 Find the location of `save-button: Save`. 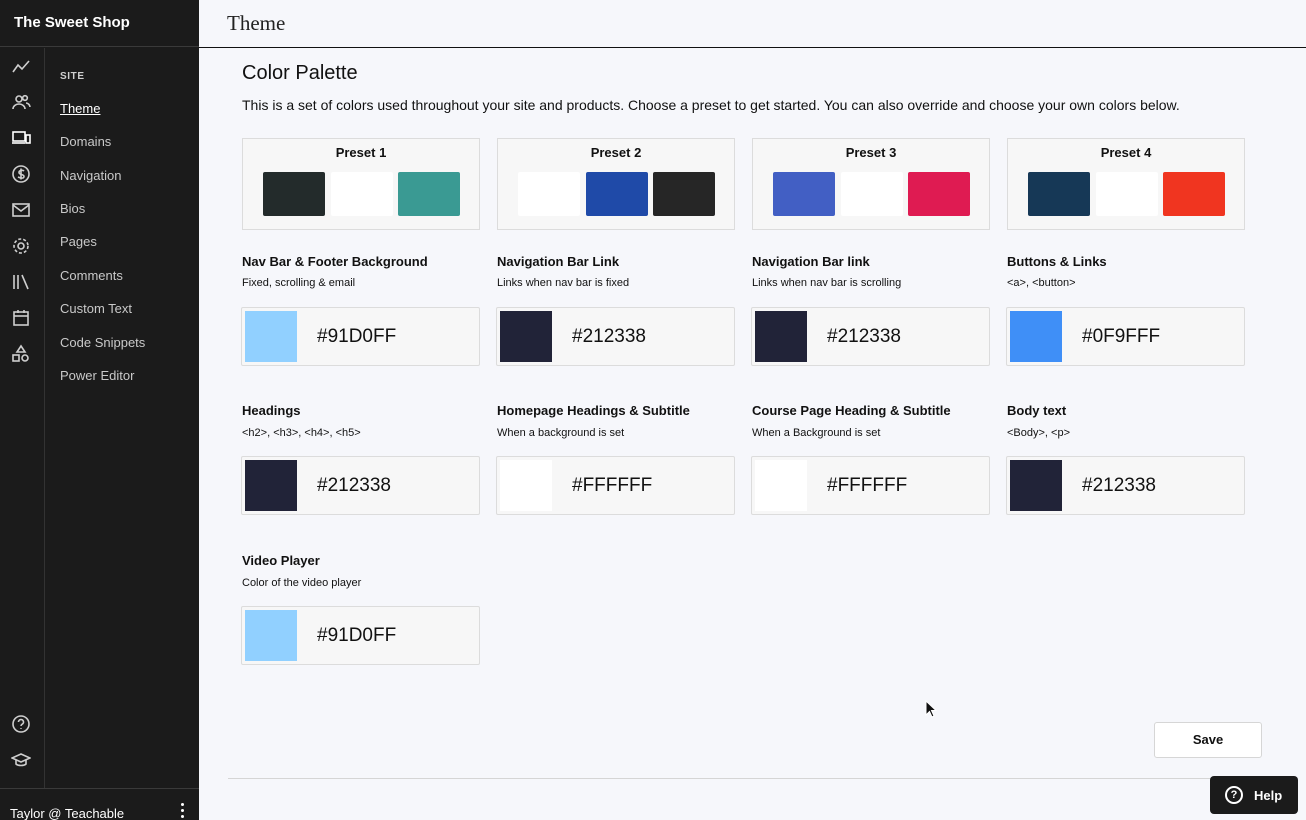

save-button: Save is located at coordinates (1208, 740).